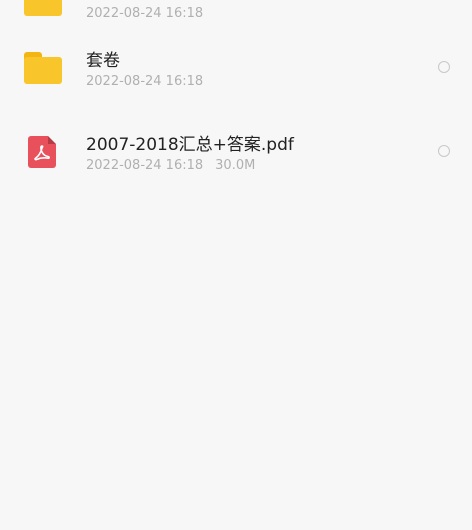 The image size is (472, 530). What do you see at coordinates (190, 145) in the screenshot?
I see `file-name: 2007-2018汇总+答案.pdf` at bounding box center [190, 145].